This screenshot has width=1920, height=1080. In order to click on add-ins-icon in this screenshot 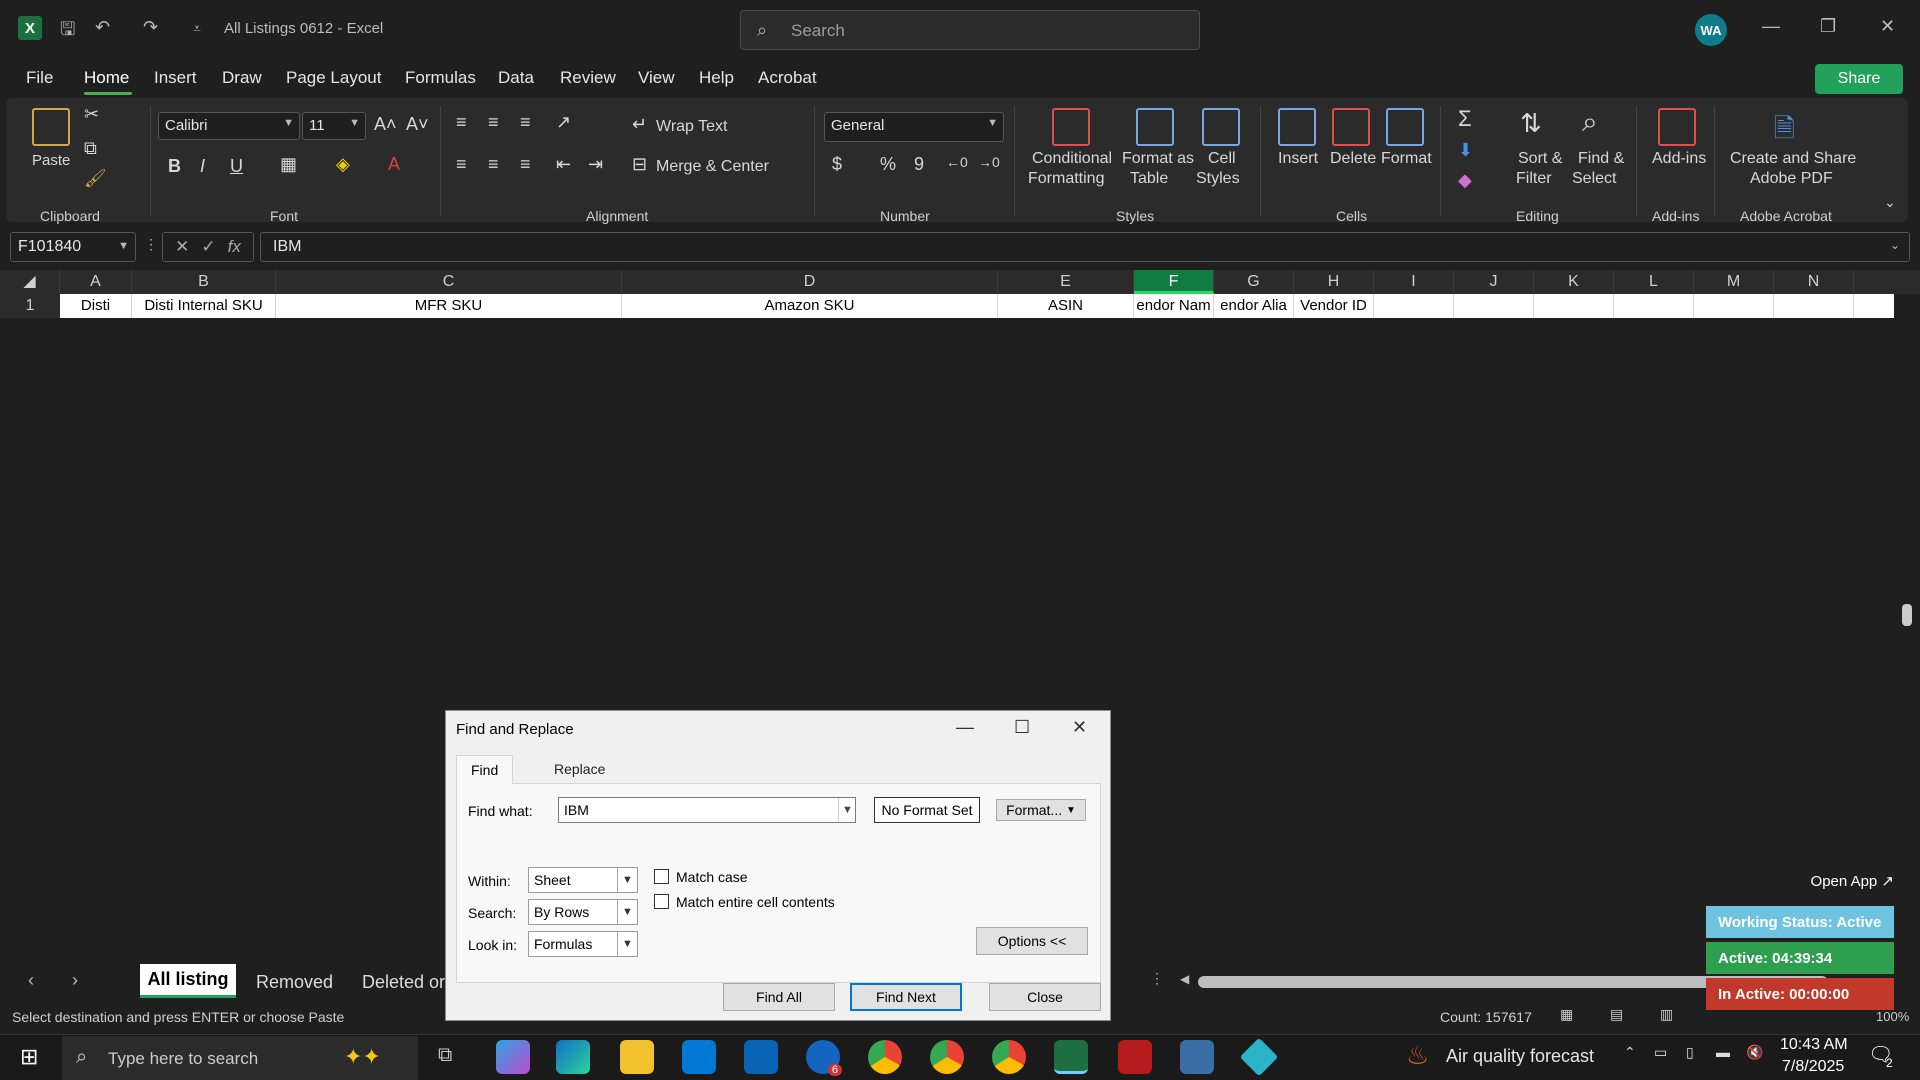, I will do `click(1677, 127)`.